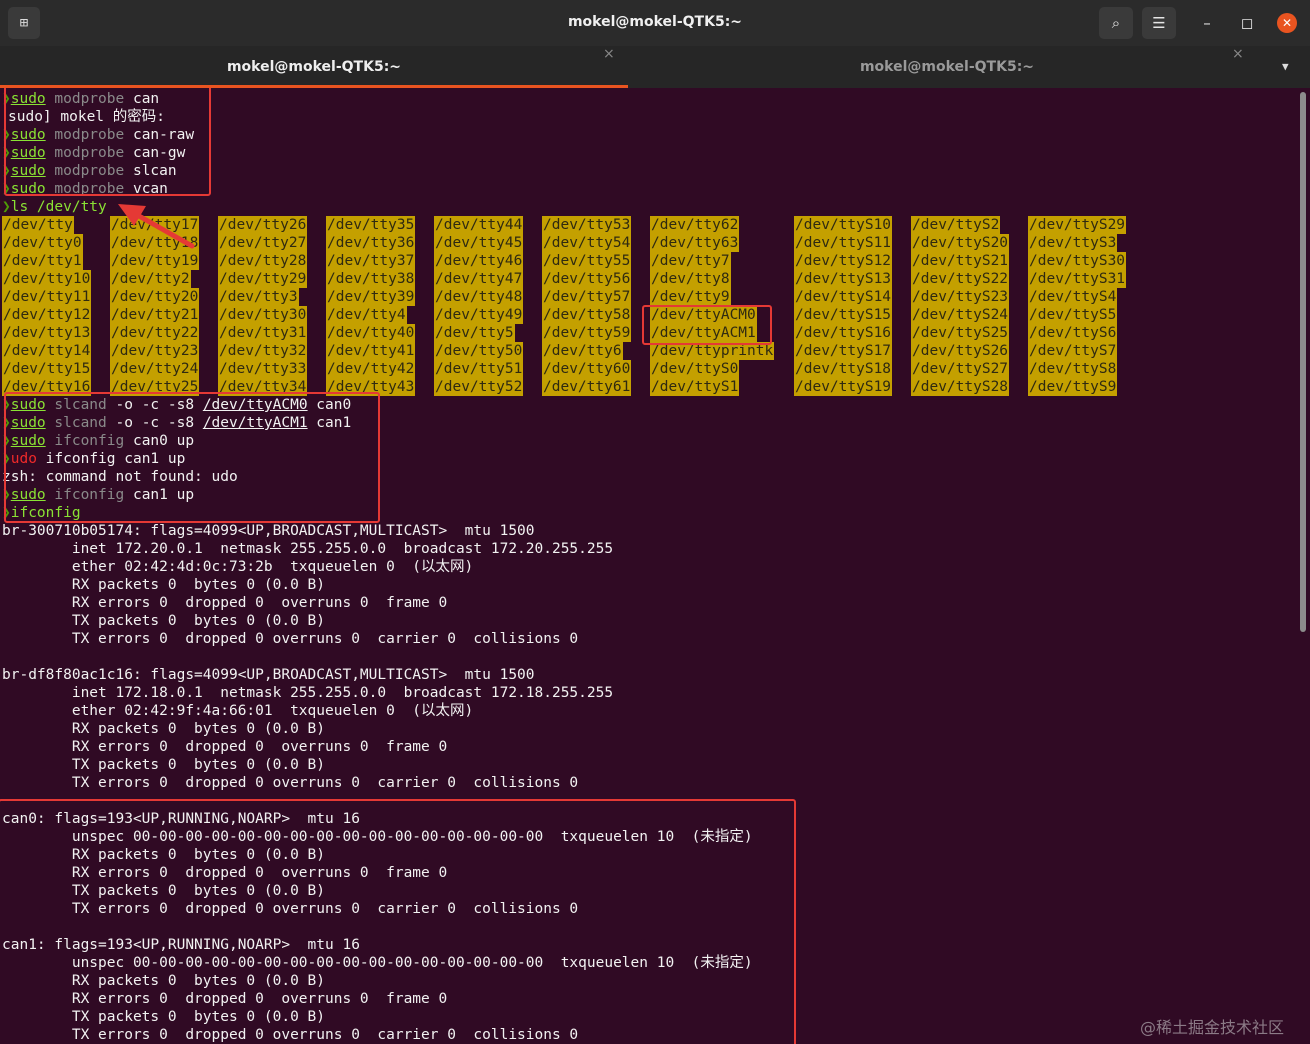 The height and width of the screenshot is (1044, 1310). Describe the element at coordinates (582, 351) in the screenshot. I see `tty-device-entry: /dev/tty6` at that location.